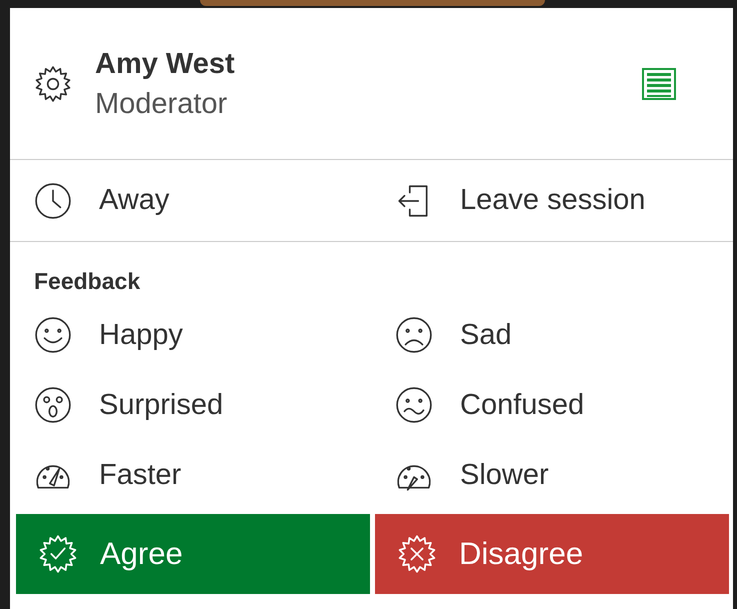  I want to click on user-role: Moderator, so click(161, 104).